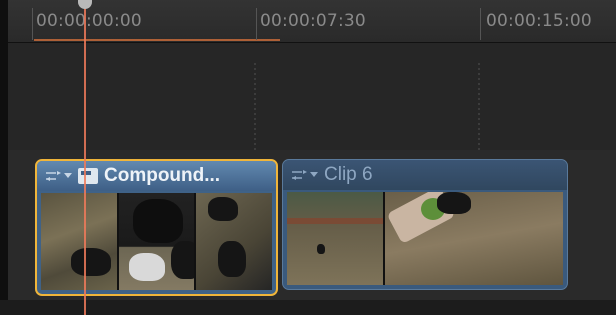 The height and width of the screenshot is (315, 616). I want to click on timeline-ruler: 00:00:00:00 00:00:07:30 00:00:15:00, so click(312, 21).